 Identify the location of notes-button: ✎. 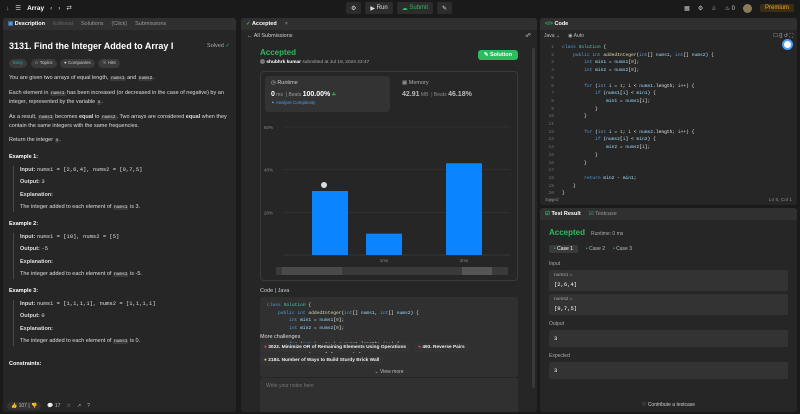
(445, 8).